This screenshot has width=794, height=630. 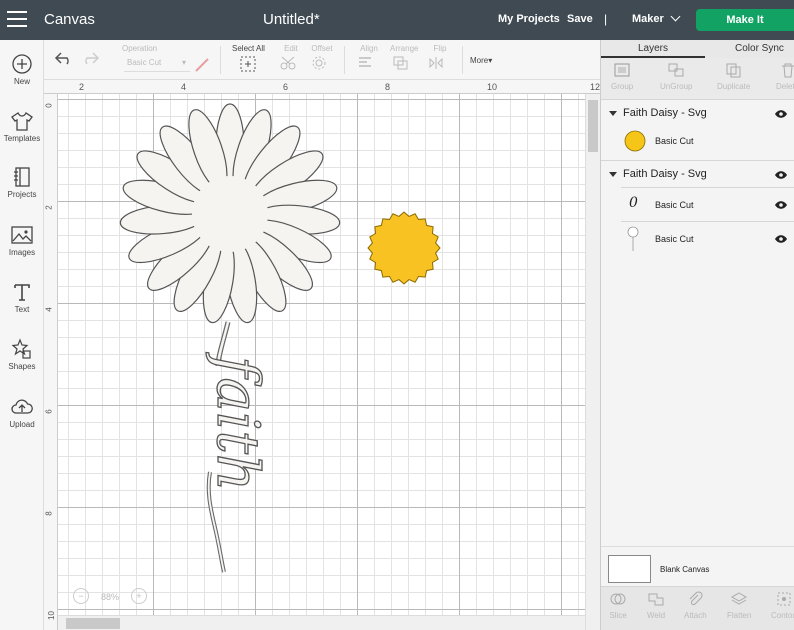 I want to click on operation-select: Basic Cut ▾, so click(x=157, y=65).